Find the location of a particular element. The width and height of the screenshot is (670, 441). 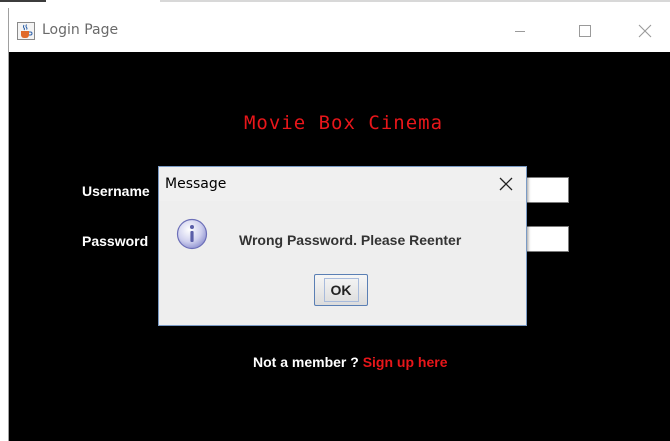

close-button is located at coordinates (645, 31).